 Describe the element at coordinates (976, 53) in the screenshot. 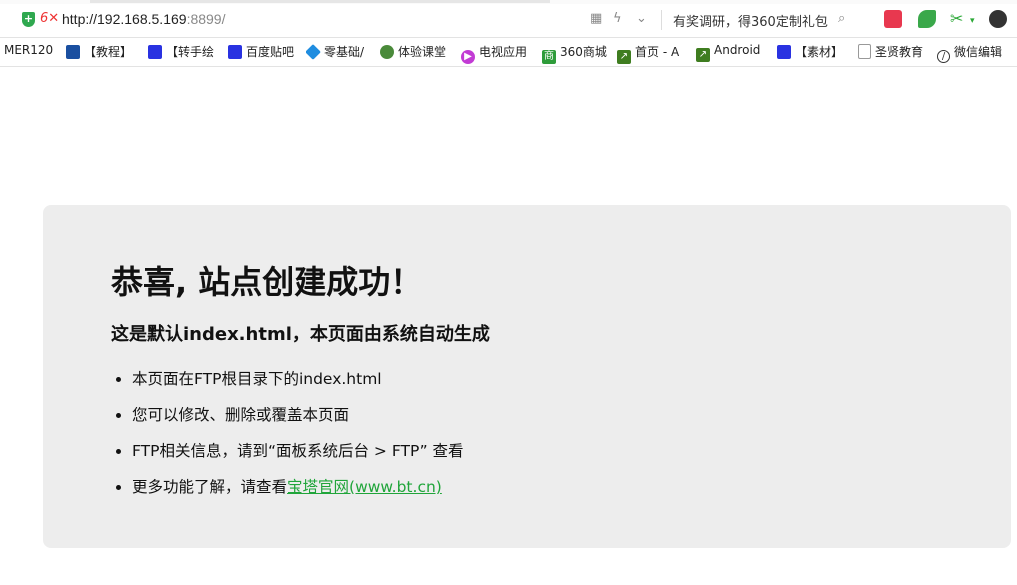

I see `bookmark-item: / 微信编辑` at that location.